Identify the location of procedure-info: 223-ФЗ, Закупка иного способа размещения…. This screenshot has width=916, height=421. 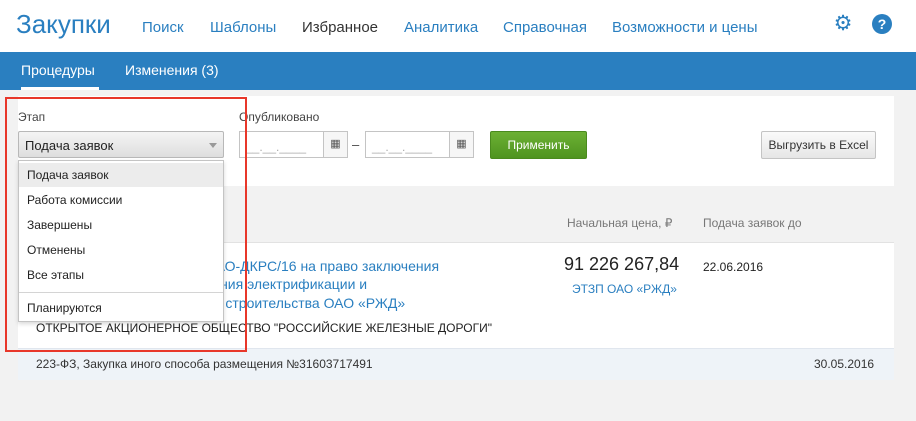
(204, 364).